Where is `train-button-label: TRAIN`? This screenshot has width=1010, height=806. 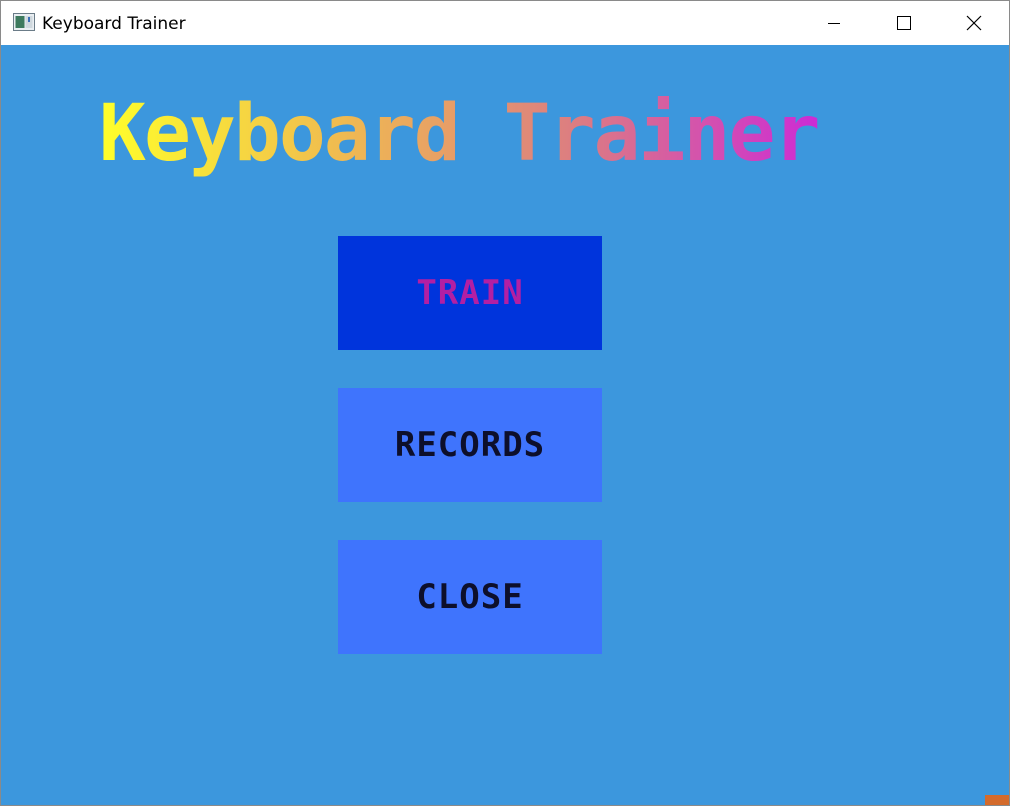 train-button-label: TRAIN is located at coordinates (470, 293).